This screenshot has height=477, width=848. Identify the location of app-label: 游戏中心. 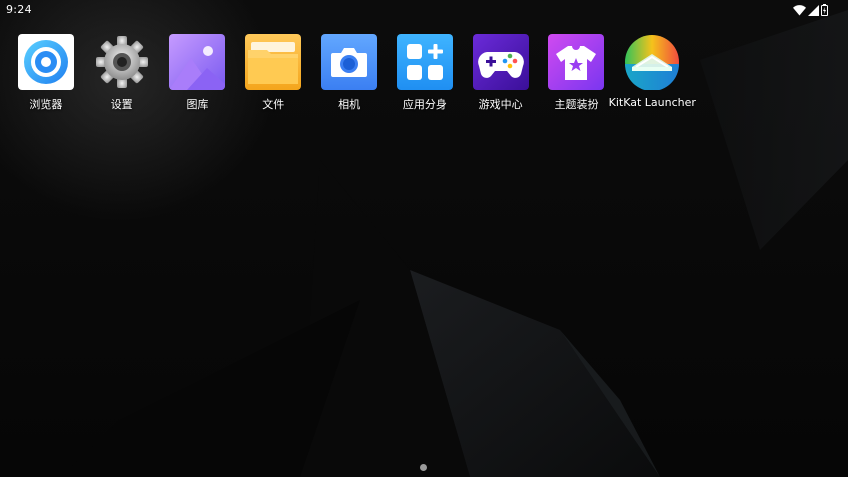
(500, 104).